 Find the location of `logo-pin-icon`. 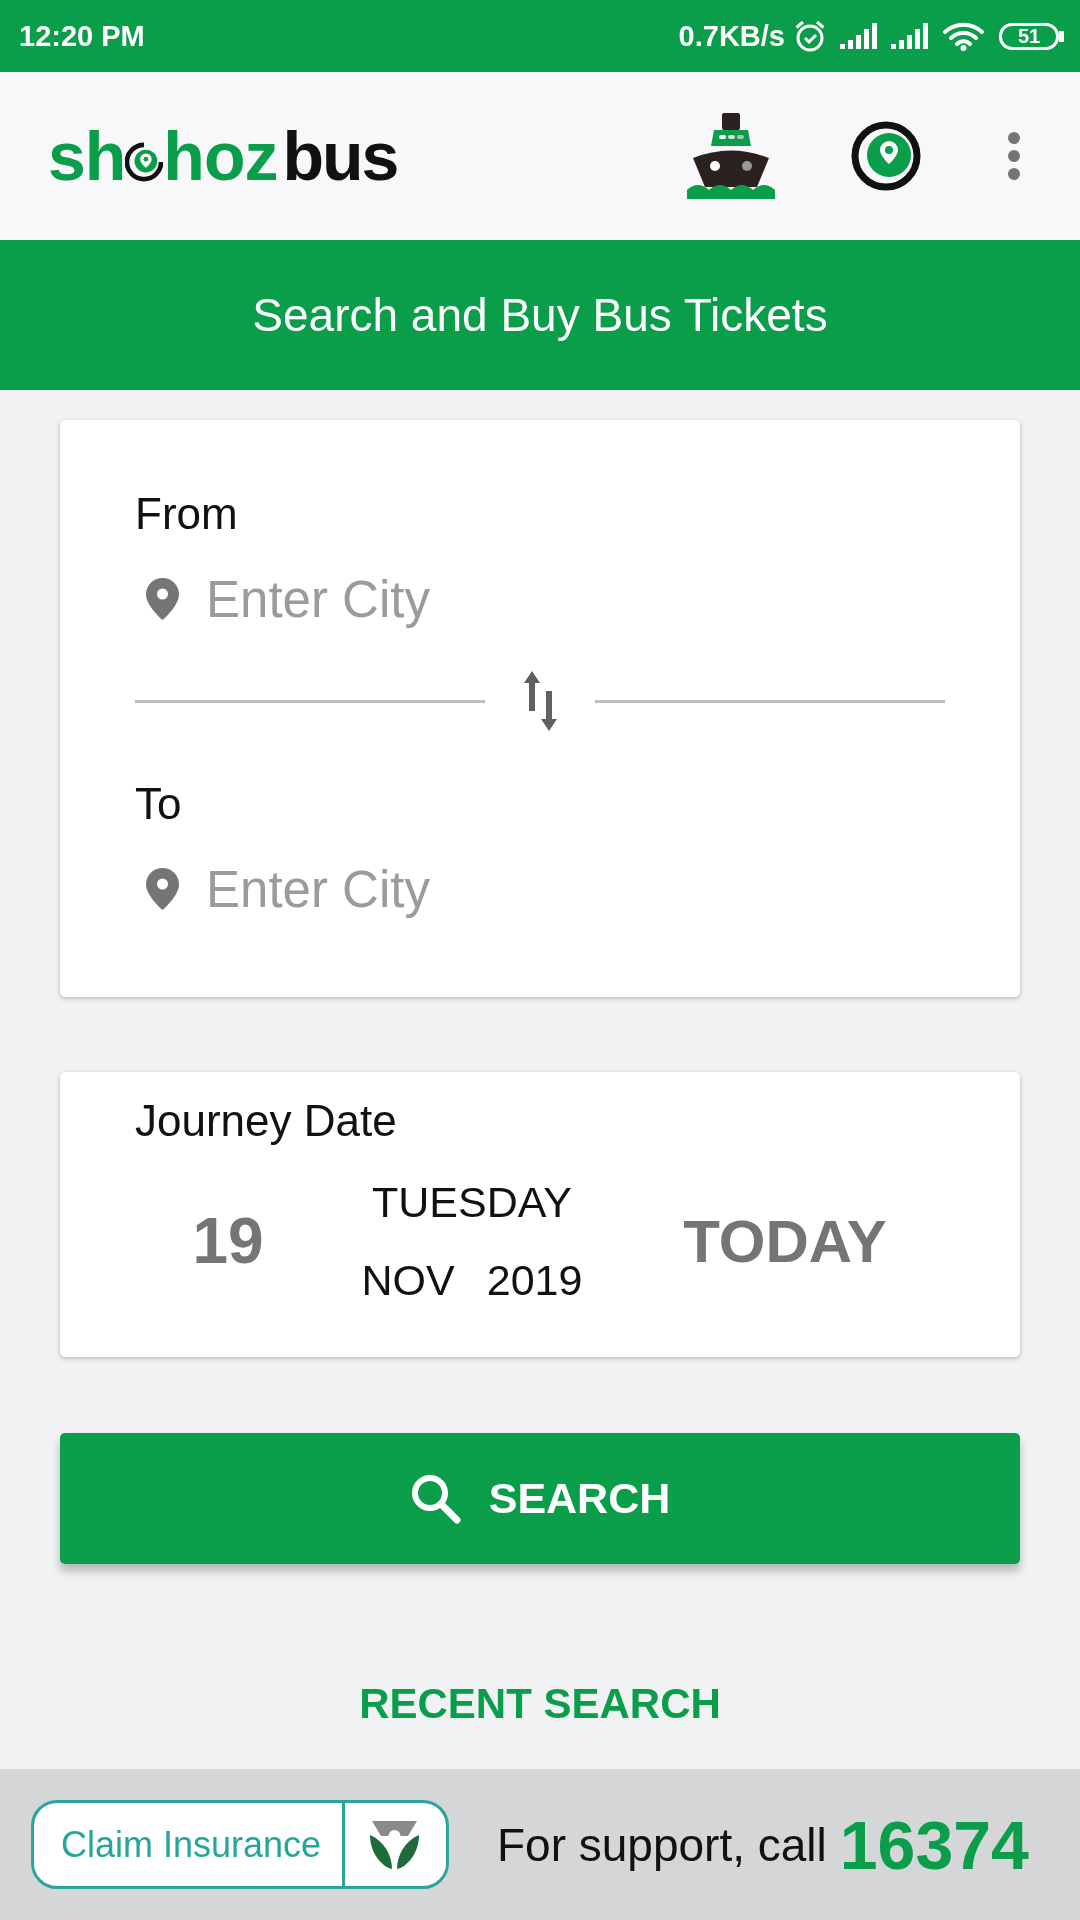

logo-pin-icon is located at coordinates (144, 162).